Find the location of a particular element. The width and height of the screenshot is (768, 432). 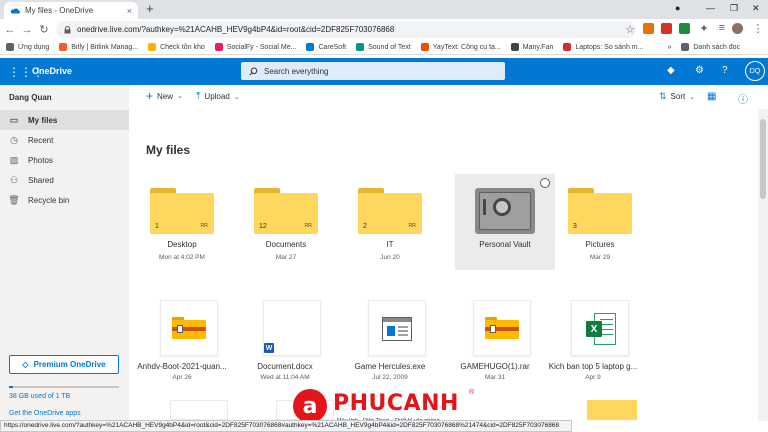

file-tile: X Kich ban top 5 laptop g... Apr 9 is located at coordinates (593, 348).